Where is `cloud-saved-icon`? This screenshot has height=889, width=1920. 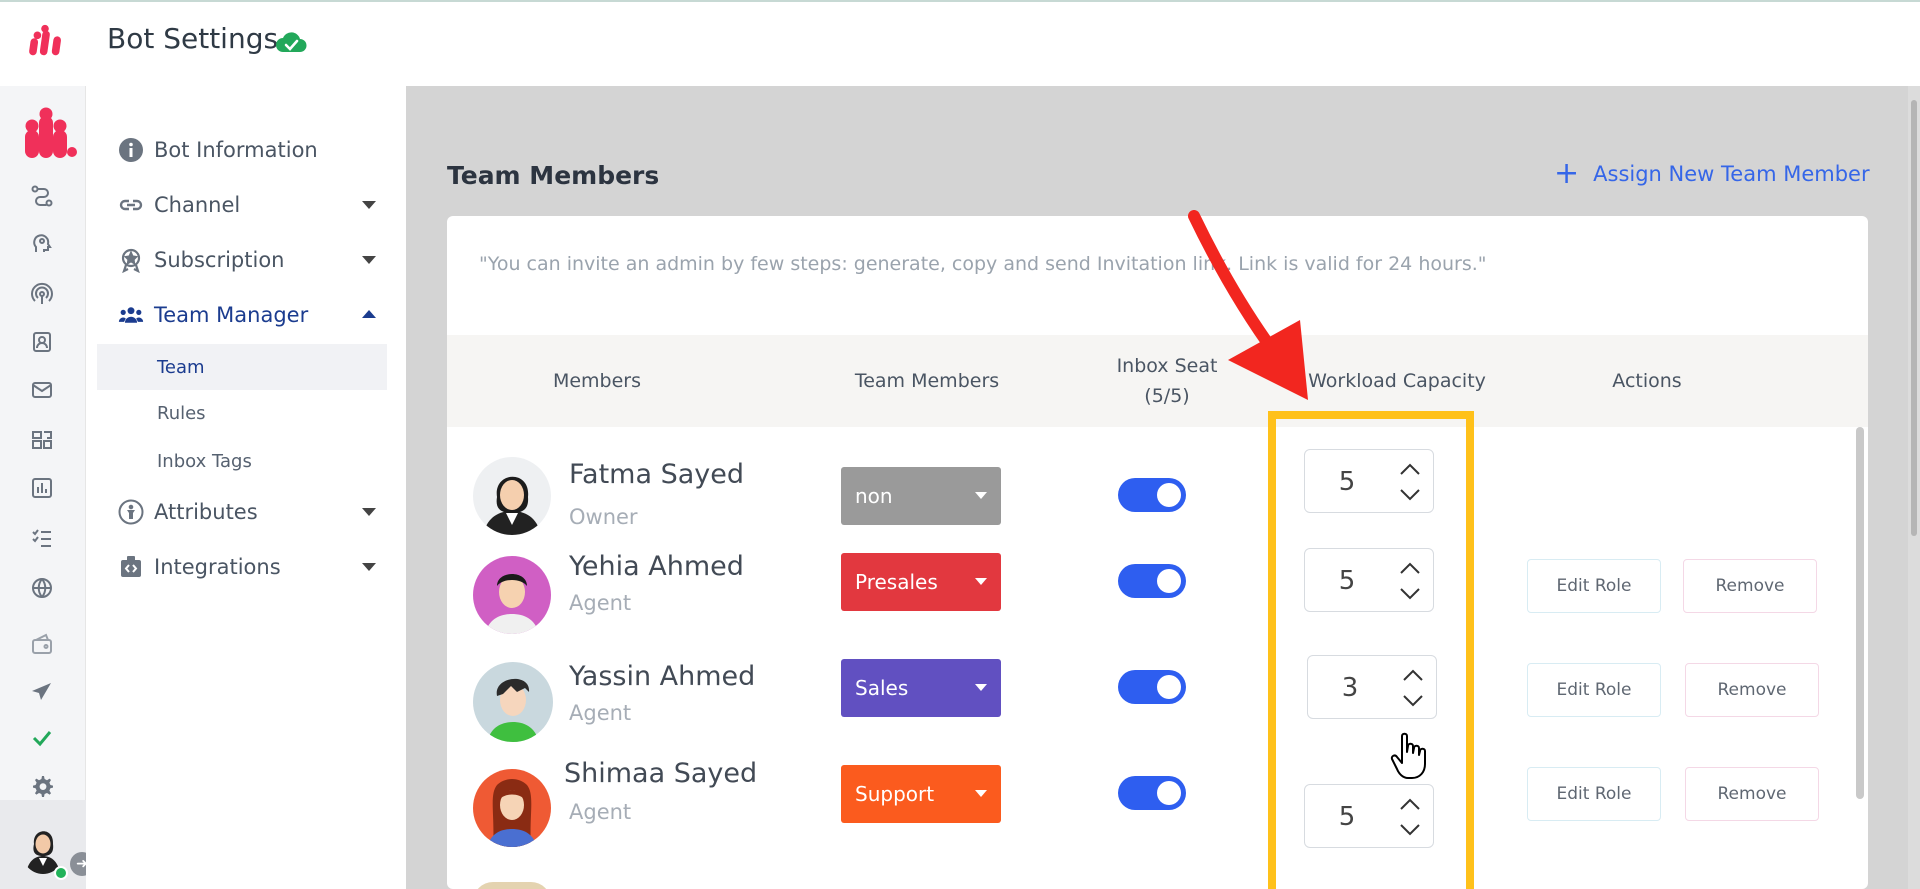 cloud-saved-icon is located at coordinates (291, 42).